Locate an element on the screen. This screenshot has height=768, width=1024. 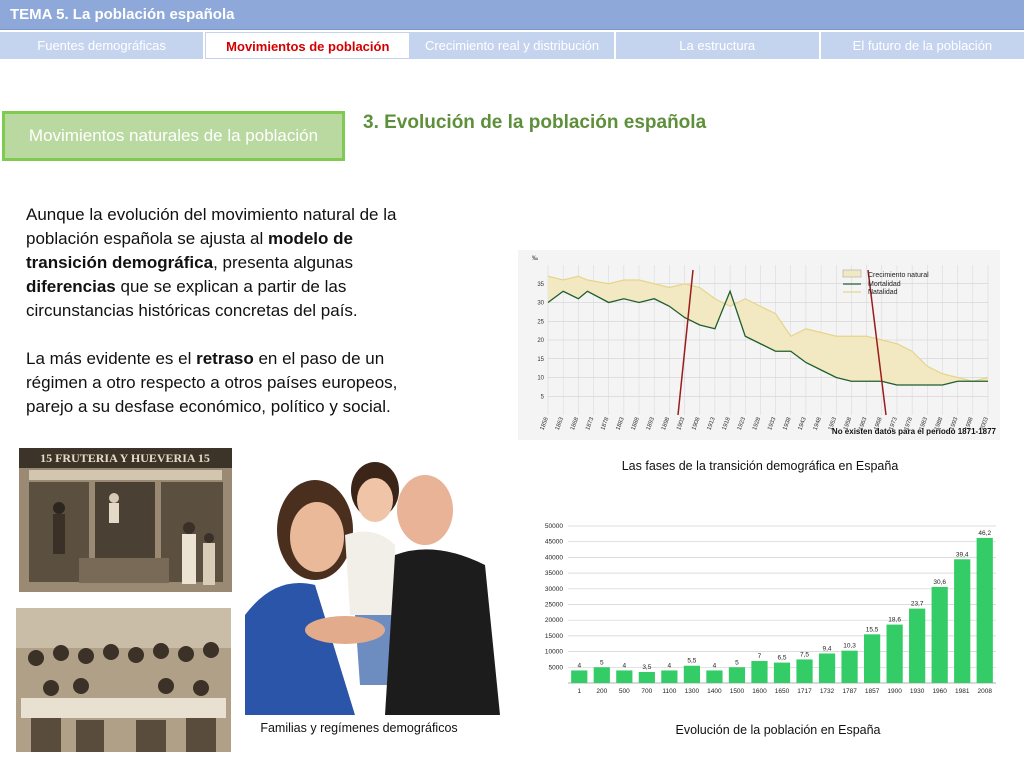
x-tick-label: 1732 is located at coordinates (827, 691).